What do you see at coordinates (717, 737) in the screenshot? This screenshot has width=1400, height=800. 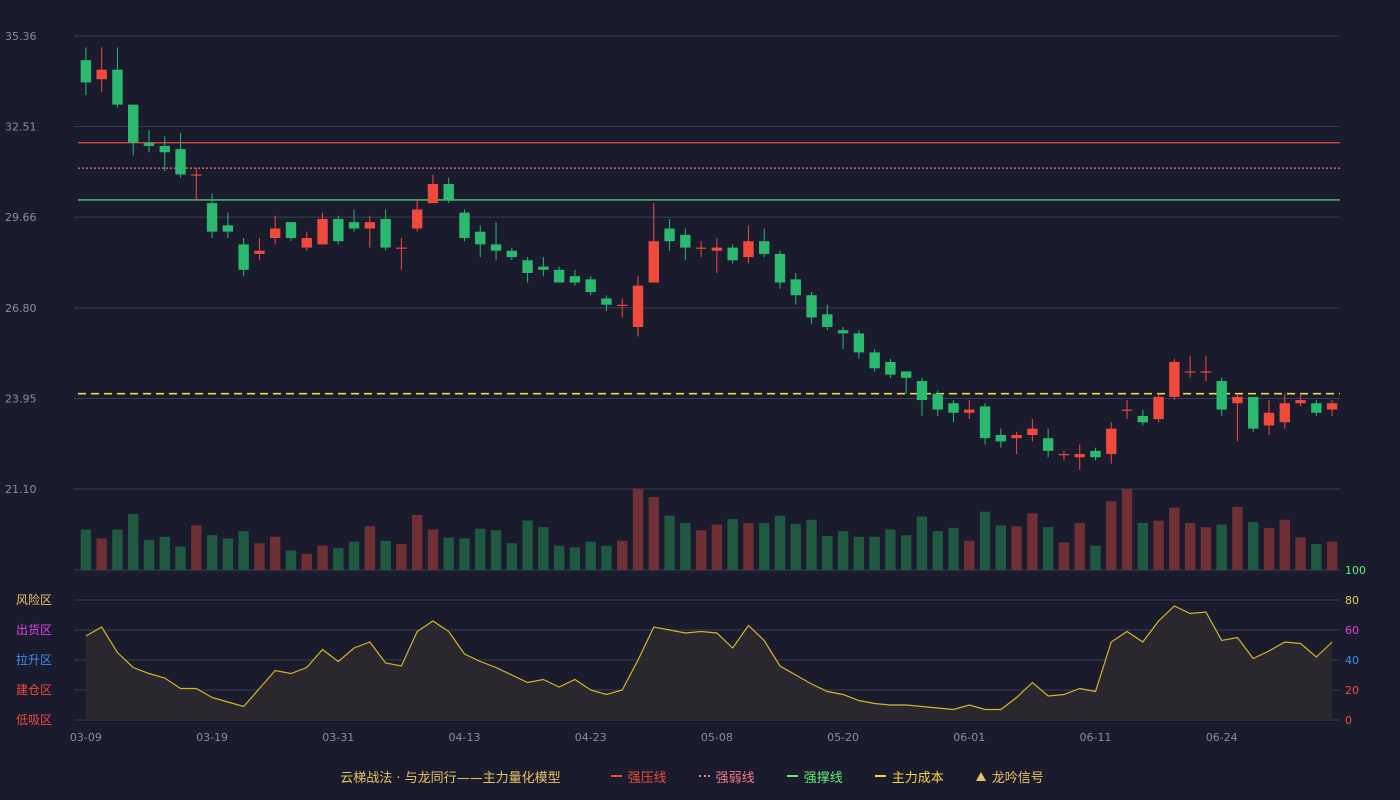 I see `x-tick-label: 05-08` at bounding box center [717, 737].